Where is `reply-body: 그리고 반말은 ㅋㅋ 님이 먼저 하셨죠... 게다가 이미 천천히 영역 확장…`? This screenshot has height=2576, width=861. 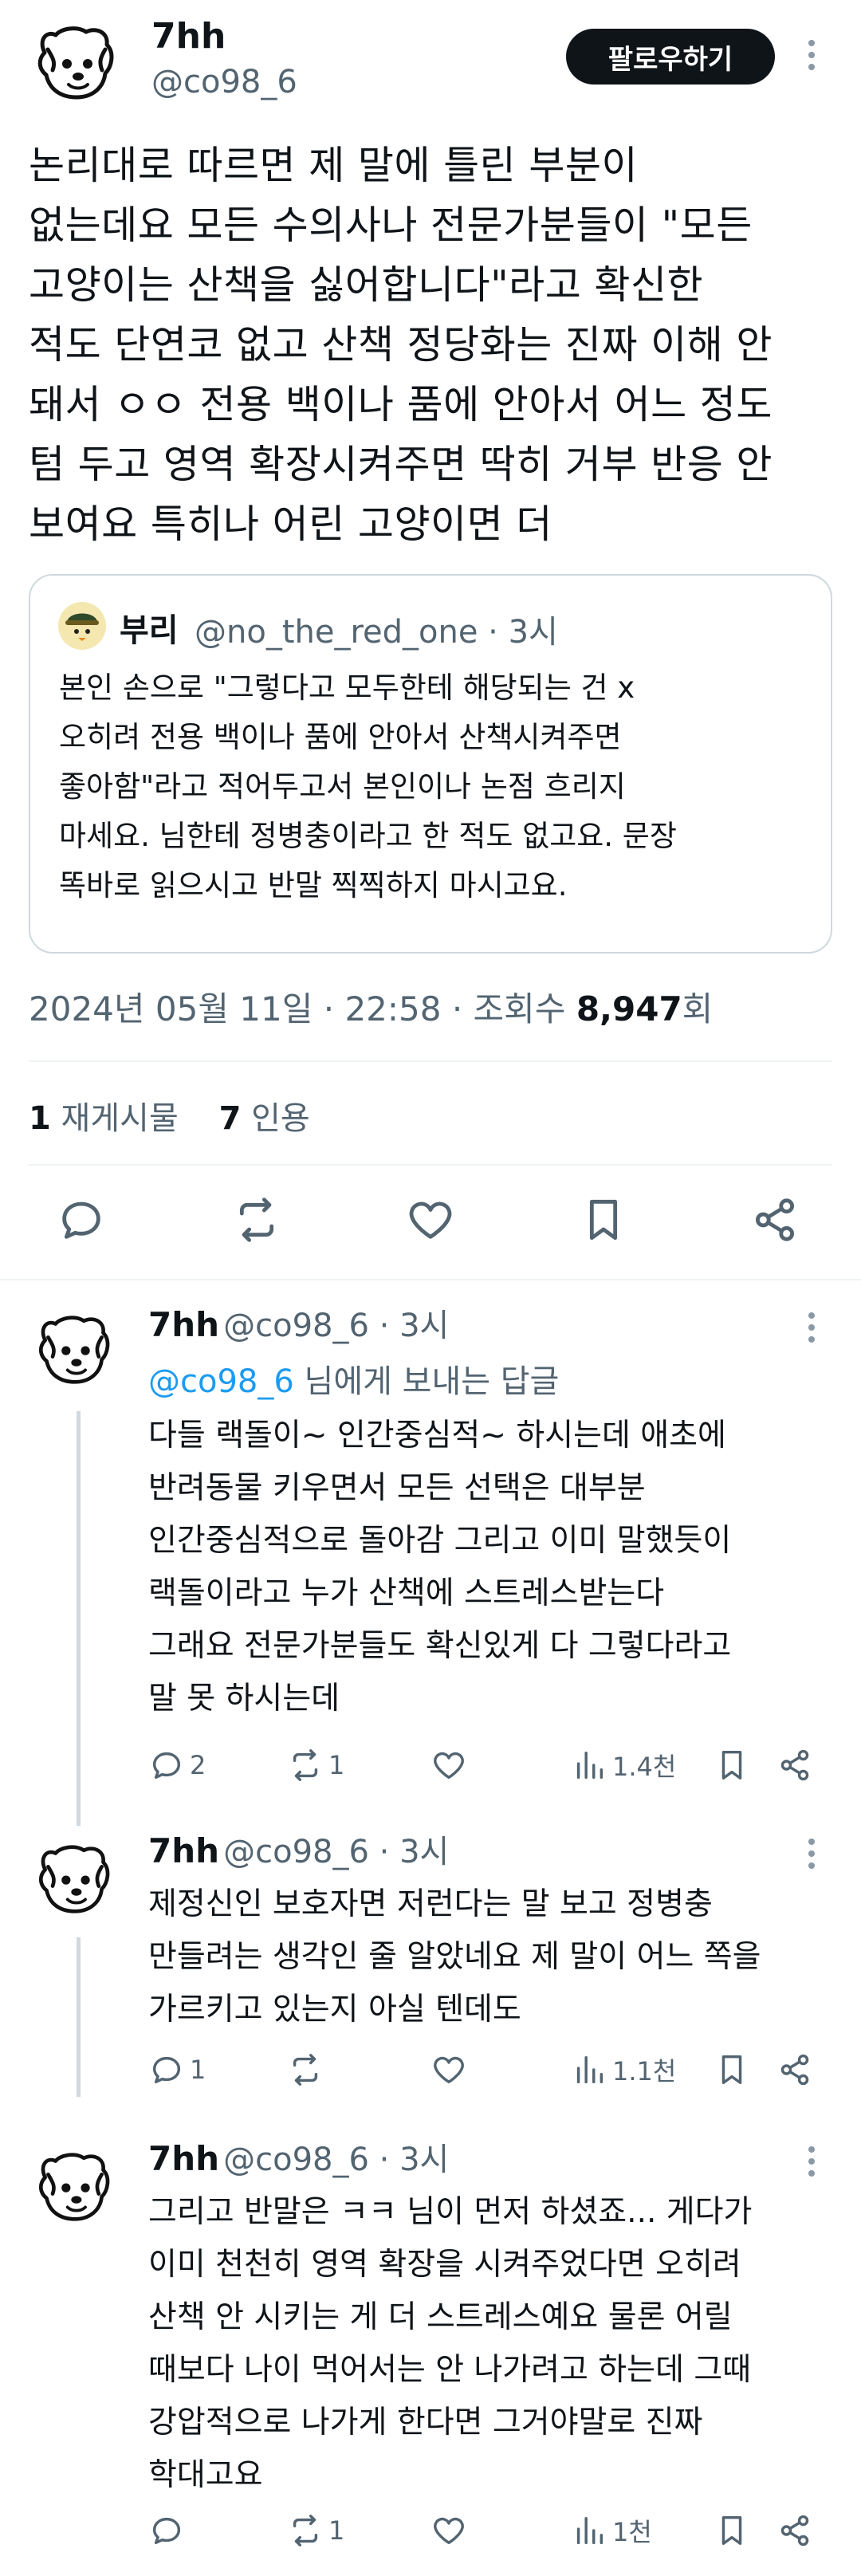 reply-body: 그리고 반말은 ㅋㅋ 님이 먼저 하셨죠... 게다가 이미 천천히 영역 확장… is located at coordinates (491, 2344).